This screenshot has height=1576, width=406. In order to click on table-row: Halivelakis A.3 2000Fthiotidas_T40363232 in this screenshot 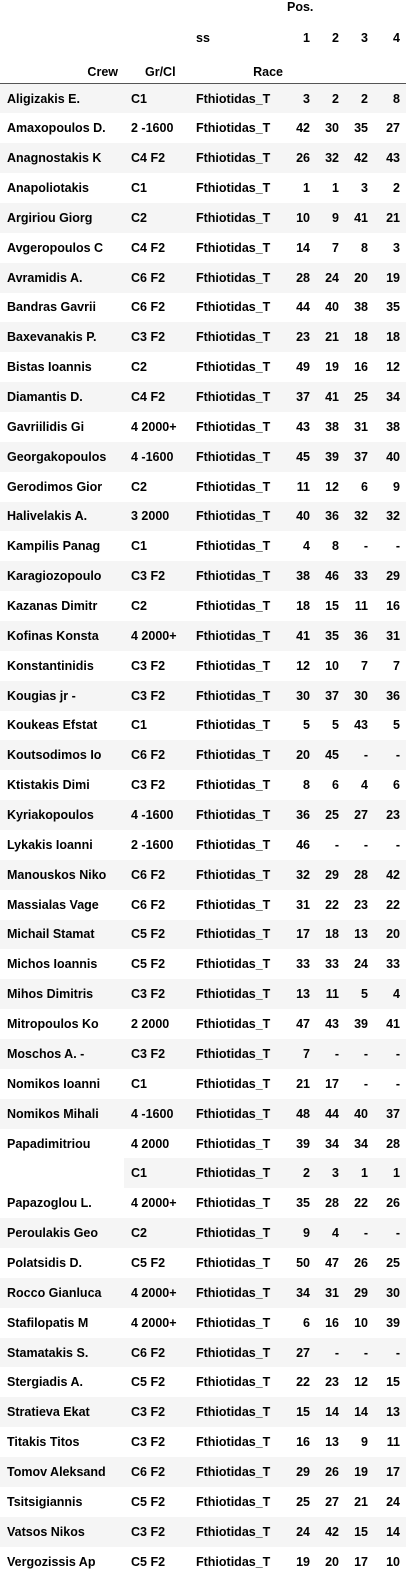, I will do `click(203, 517)`.